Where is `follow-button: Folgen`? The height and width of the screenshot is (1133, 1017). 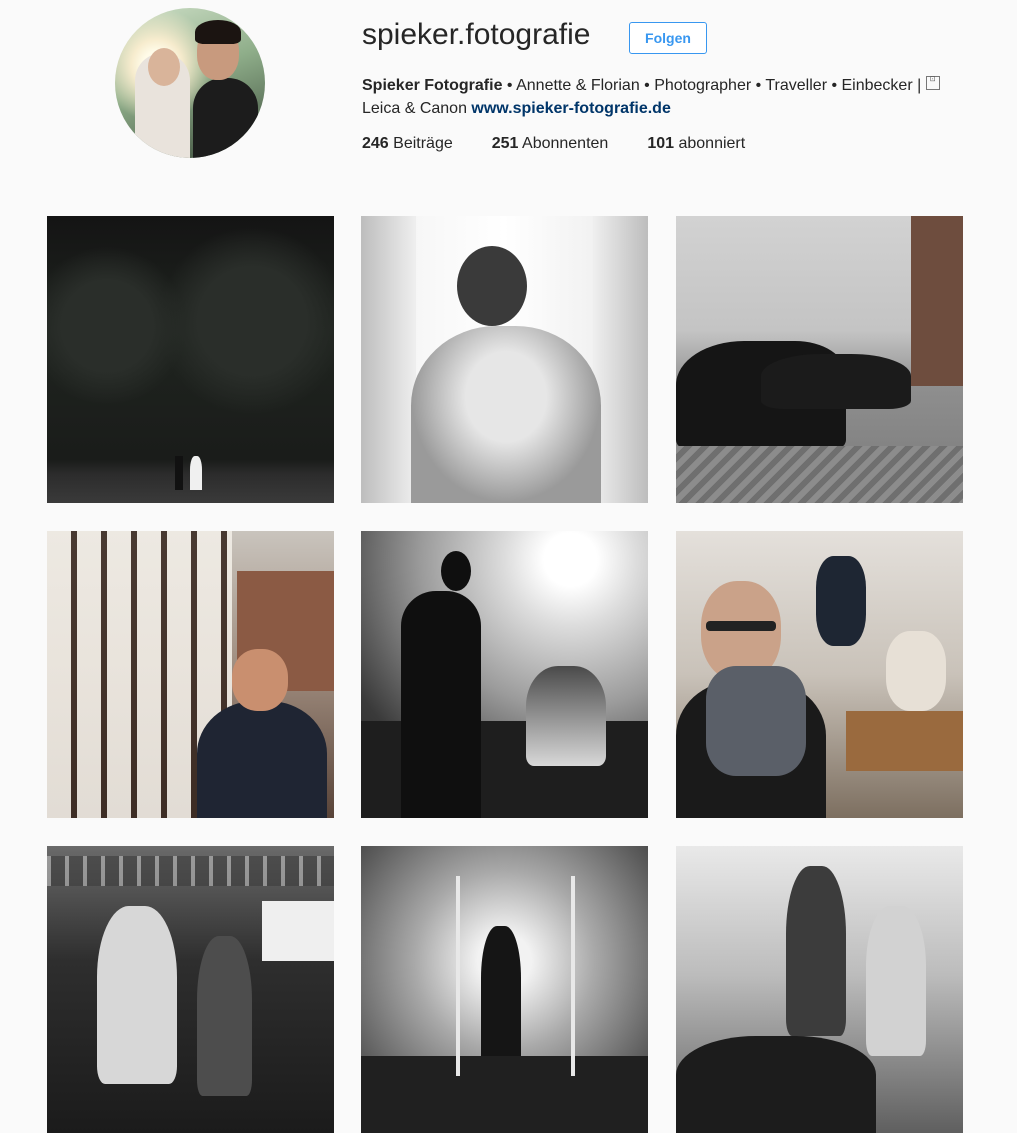 follow-button: Folgen is located at coordinates (668, 38).